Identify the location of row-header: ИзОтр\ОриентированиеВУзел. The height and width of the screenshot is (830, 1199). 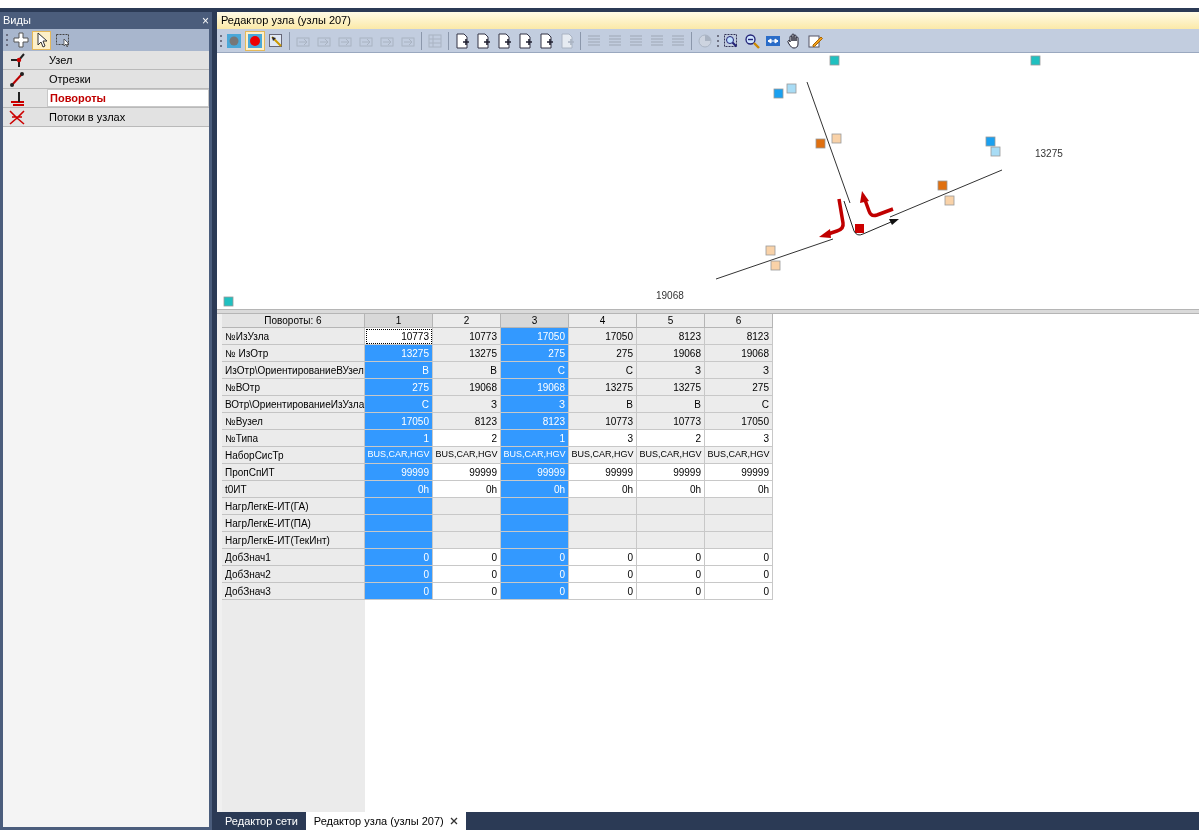
(293, 370).